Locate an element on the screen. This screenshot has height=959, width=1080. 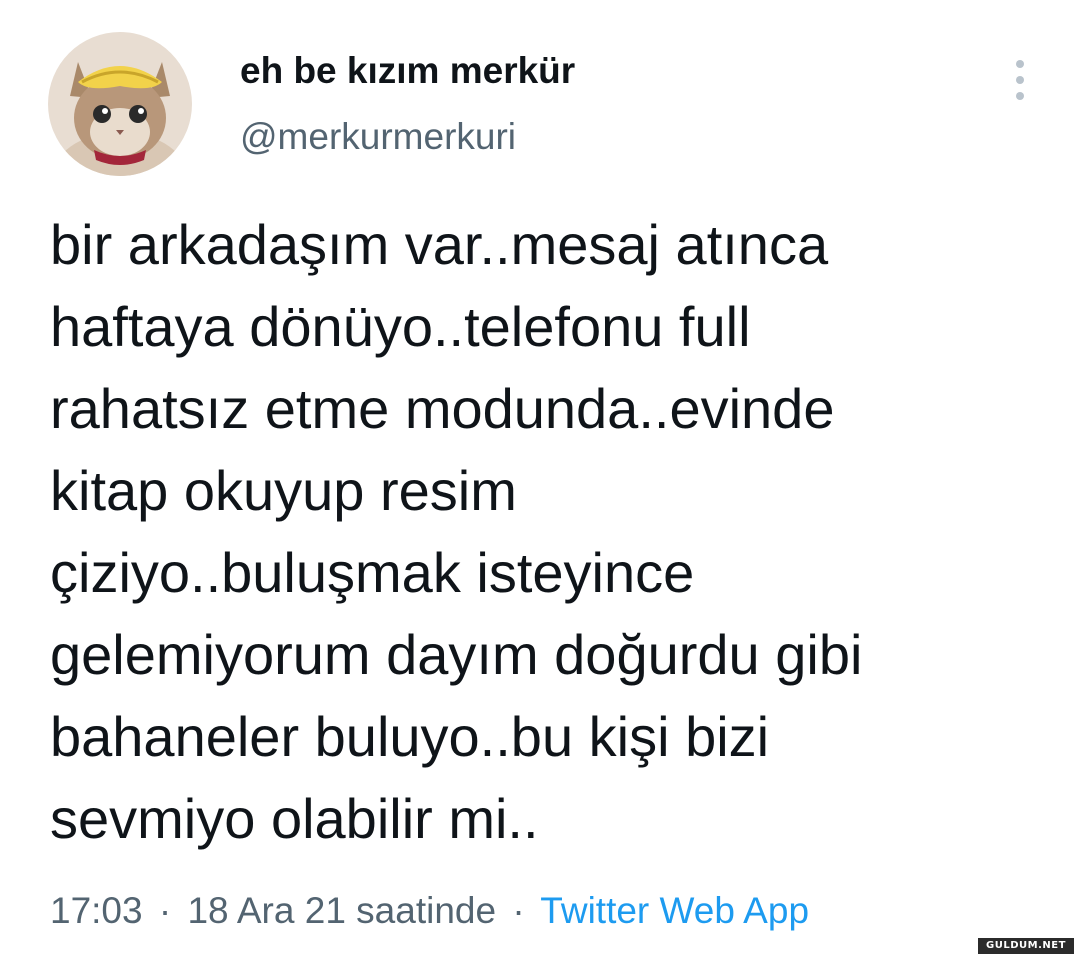
watermark: GULDUM.NET is located at coordinates (1026, 946).